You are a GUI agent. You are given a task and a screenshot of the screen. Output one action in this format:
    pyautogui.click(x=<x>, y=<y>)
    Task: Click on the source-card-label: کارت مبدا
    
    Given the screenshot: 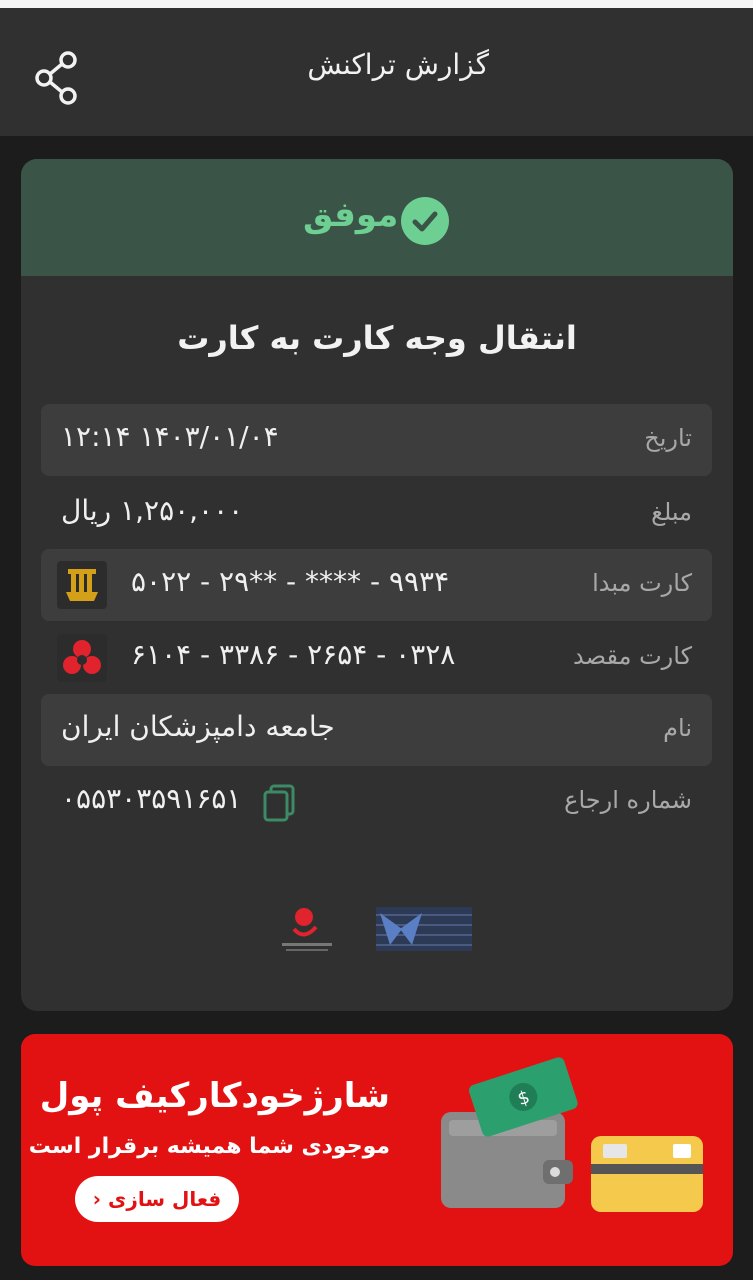 What is the action you would take?
    pyautogui.click(x=642, y=583)
    